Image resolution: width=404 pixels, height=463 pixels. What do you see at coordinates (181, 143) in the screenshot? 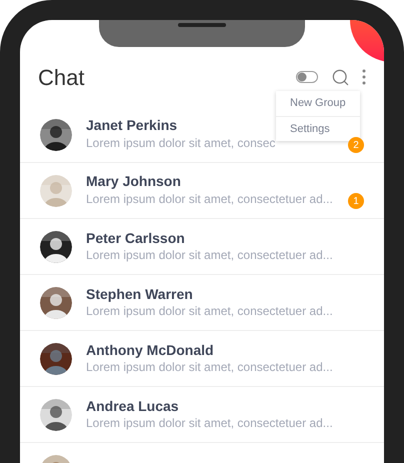
I see `message-preview: Lorem ipsum dolor sit amet, consec` at bounding box center [181, 143].